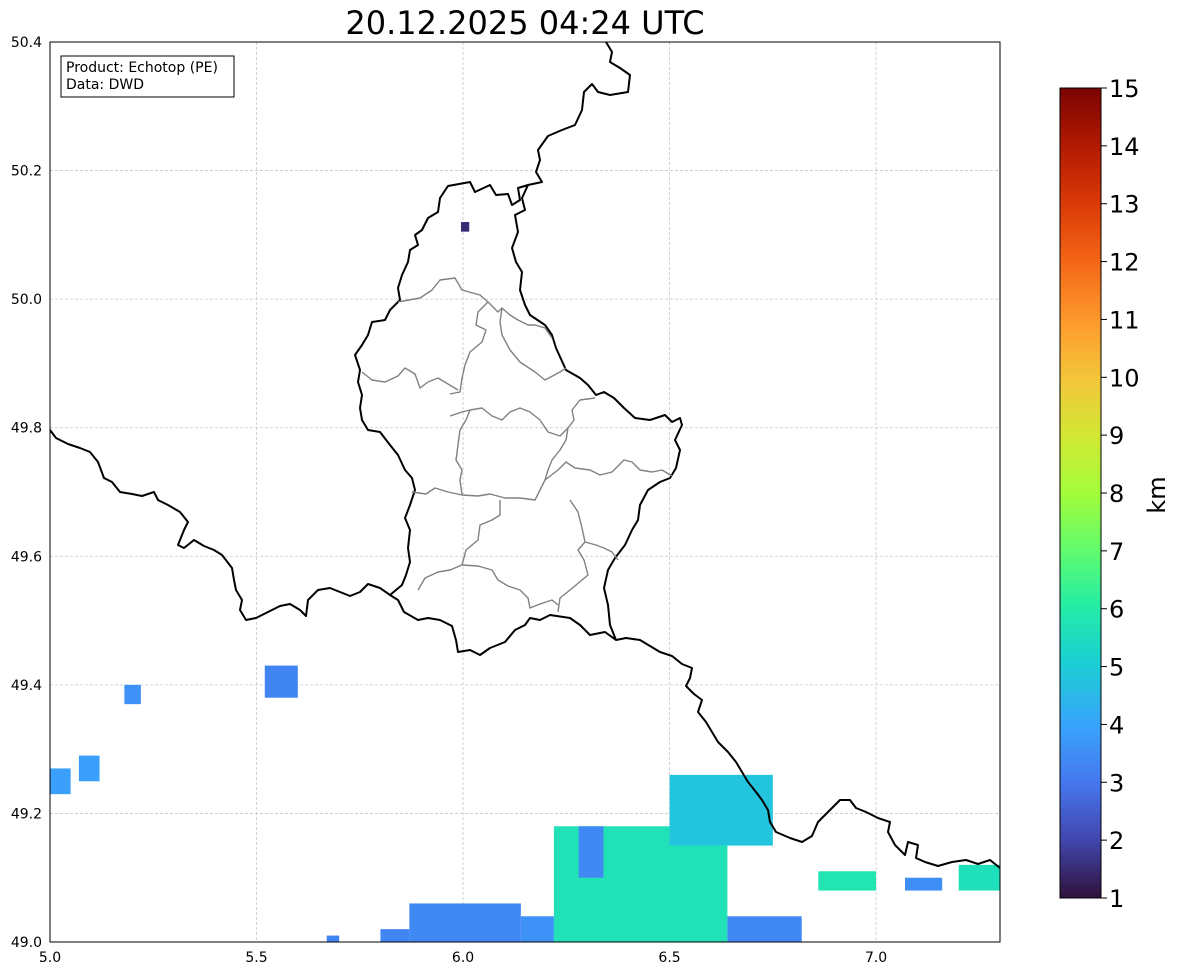  I want to click on y-tick-label: 49.6, so click(26, 557).